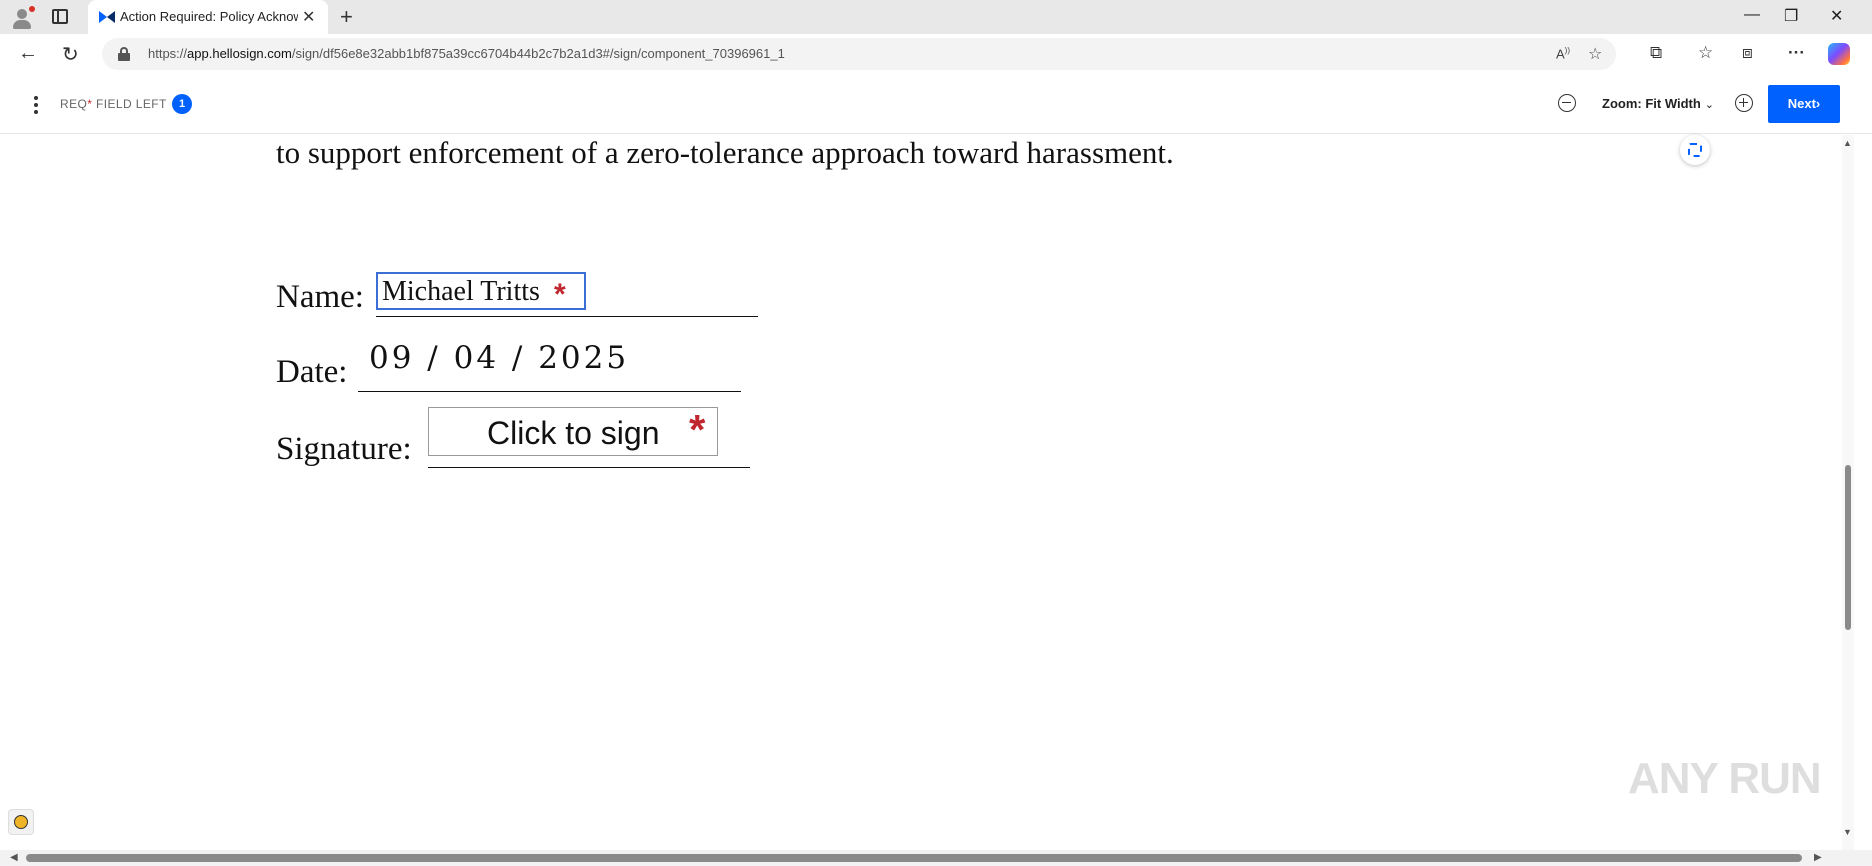  I want to click on tab-actions-icon, so click(60, 16).